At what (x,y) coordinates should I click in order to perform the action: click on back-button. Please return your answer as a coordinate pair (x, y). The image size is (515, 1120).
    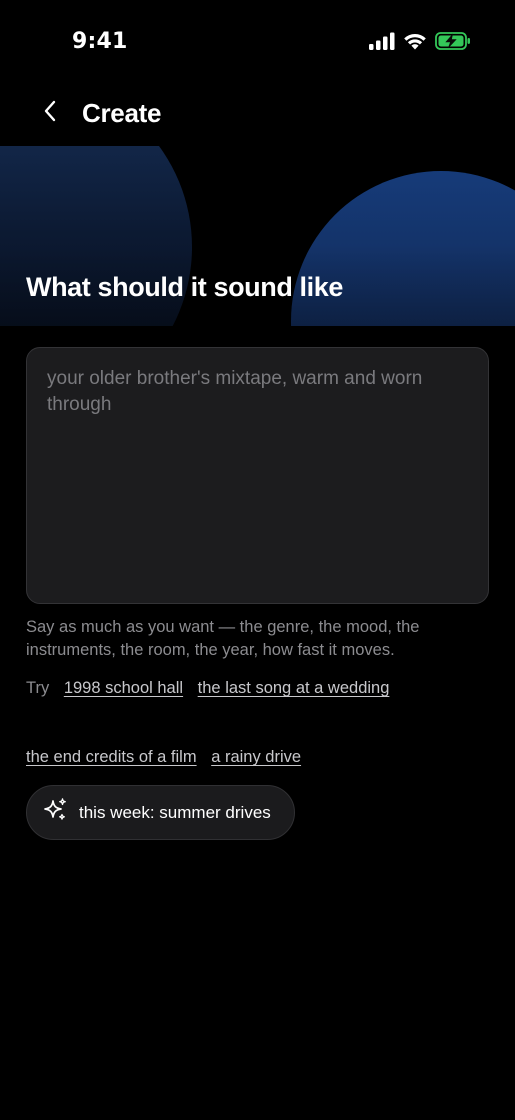
    Looking at the image, I should click on (50, 113).